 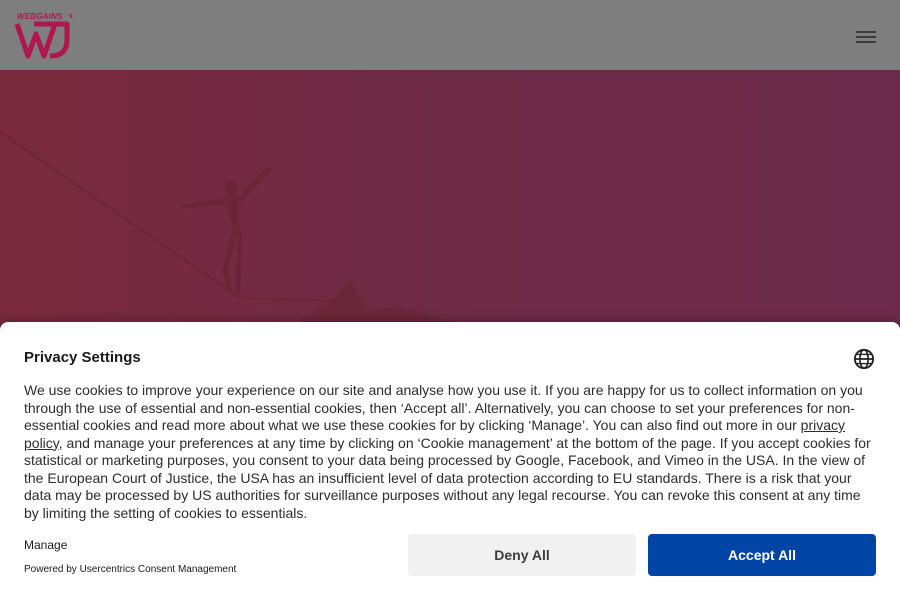 I want to click on logo-text: WEBGAINS, so click(x=40, y=16).